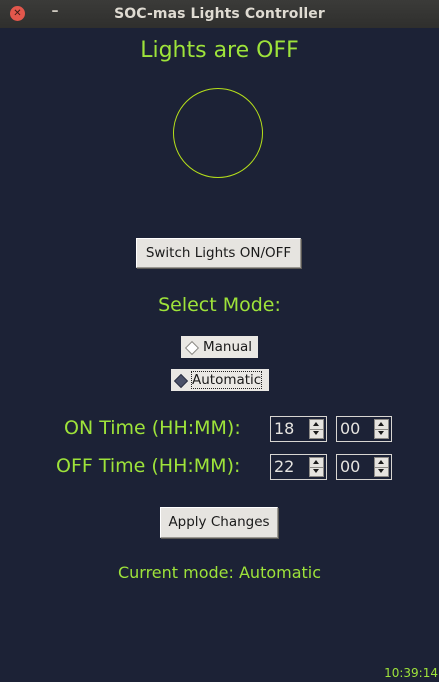 This screenshot has height=682, width=439. What do you see at coordinates (298, 467) in the screenshot?
I see `off-hour-spinbox: 22` at bounding box center [298, 467].